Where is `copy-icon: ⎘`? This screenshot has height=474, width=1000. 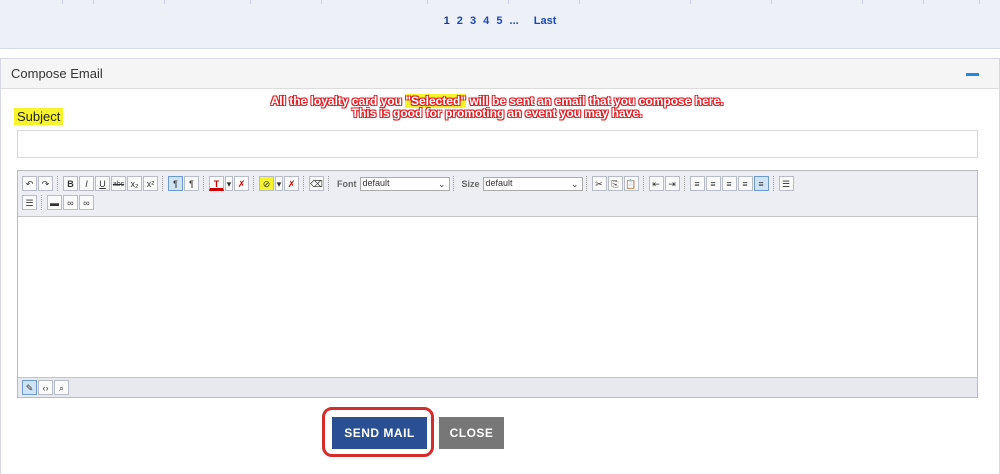
copy-icon: ⎘ is located at coordinates (615, 183).